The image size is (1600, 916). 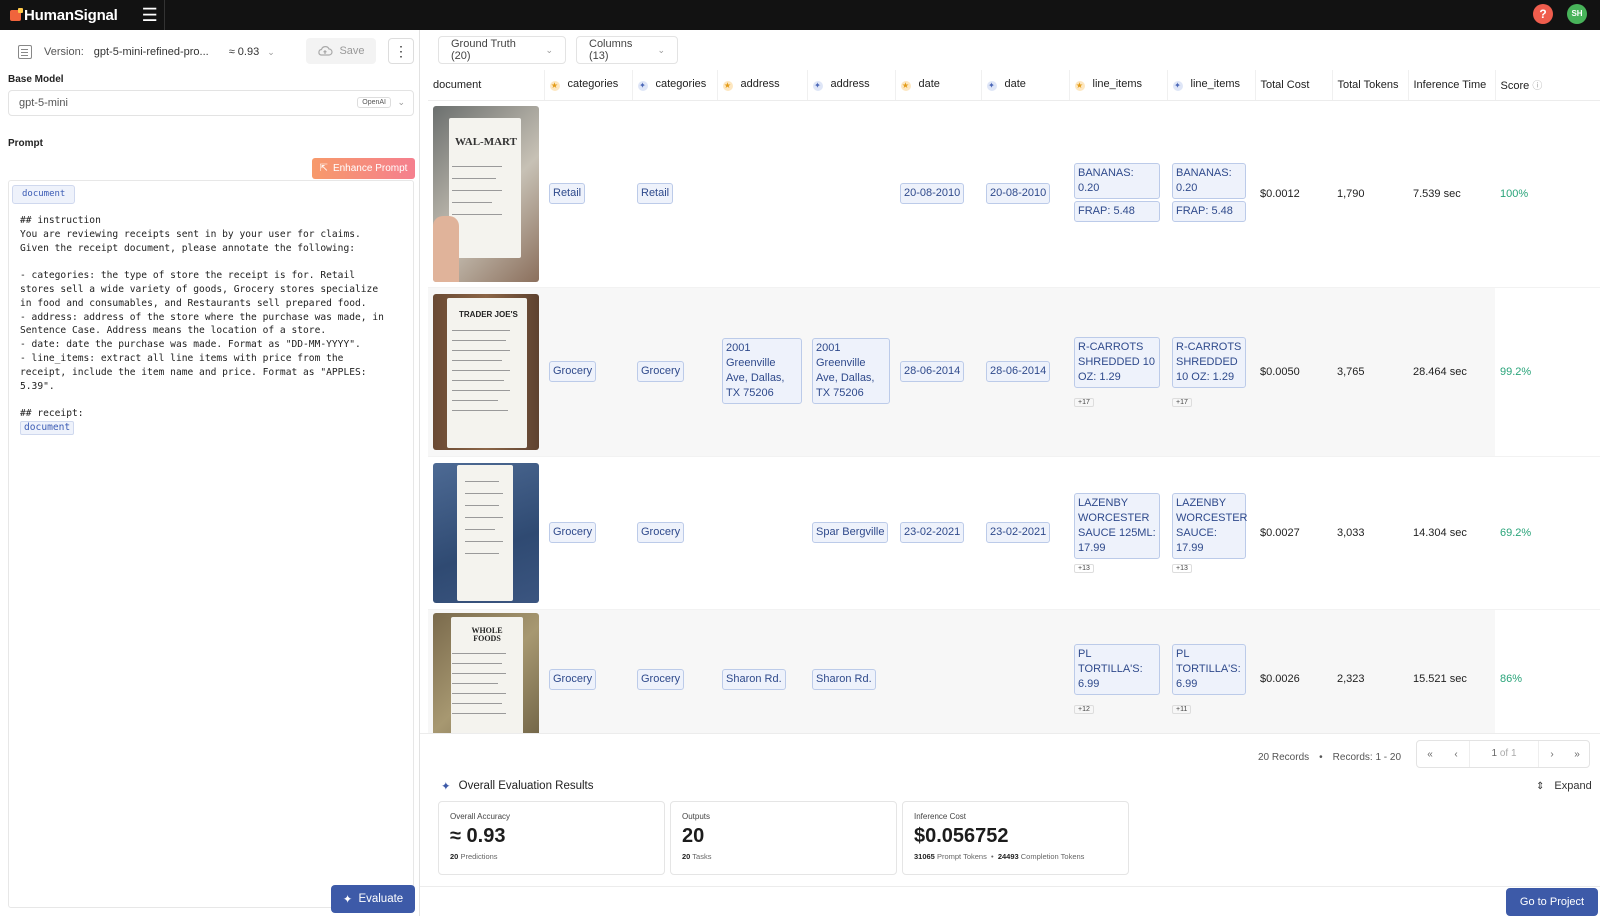 What do you see at coordinates (59, 15) in the screenshot?
I see `brand-logo: HumanSignal` at bounding box center [59, 15].